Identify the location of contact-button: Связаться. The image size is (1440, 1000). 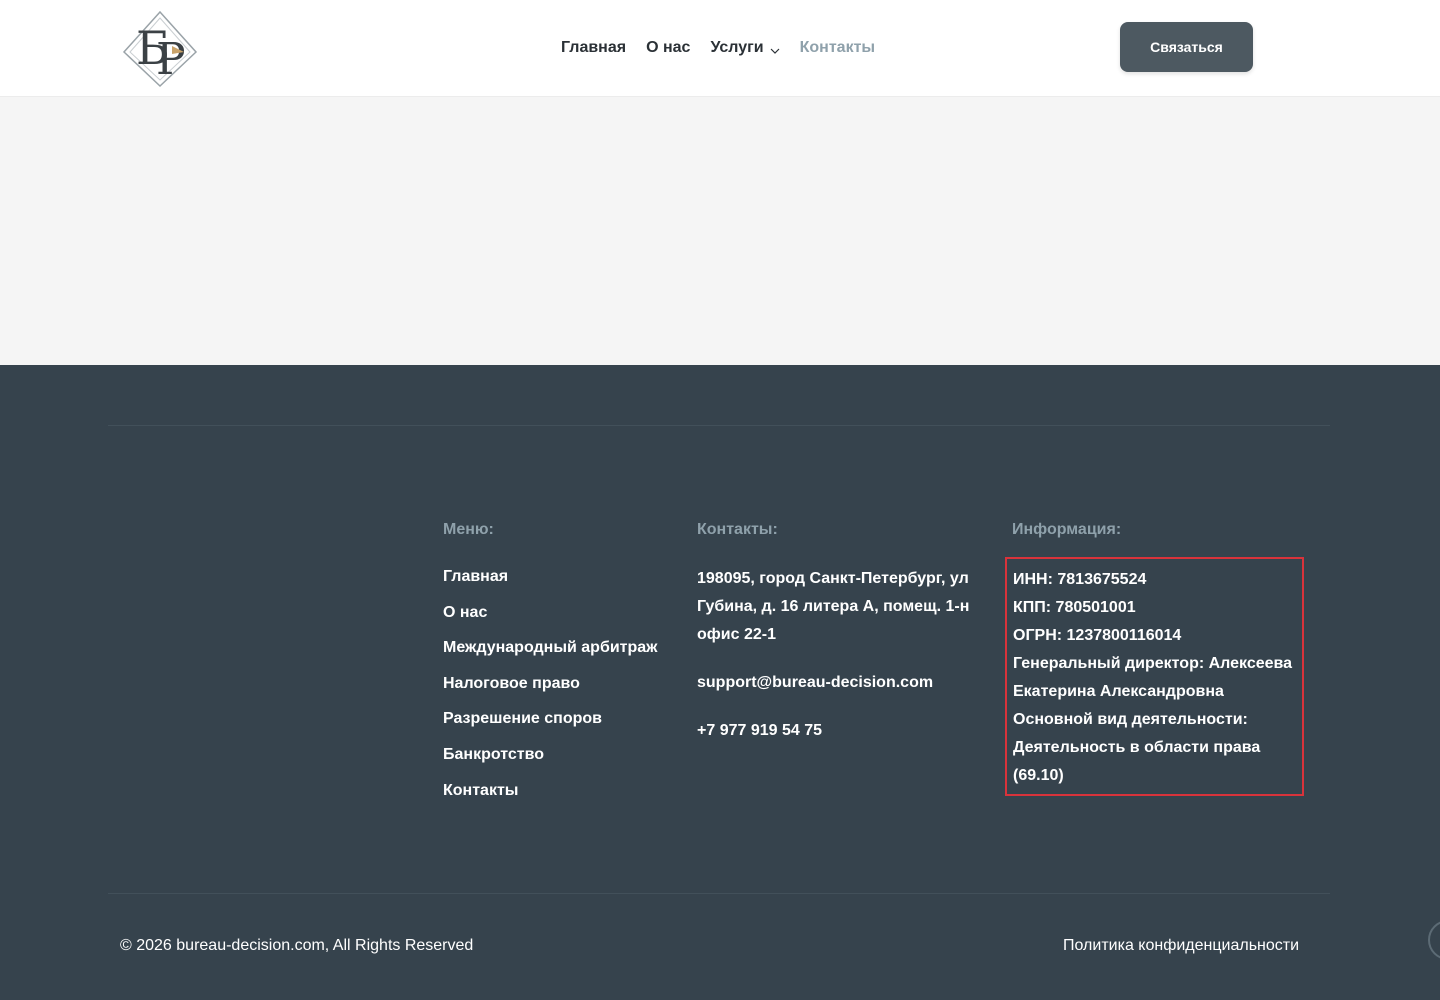
(1186, 47).